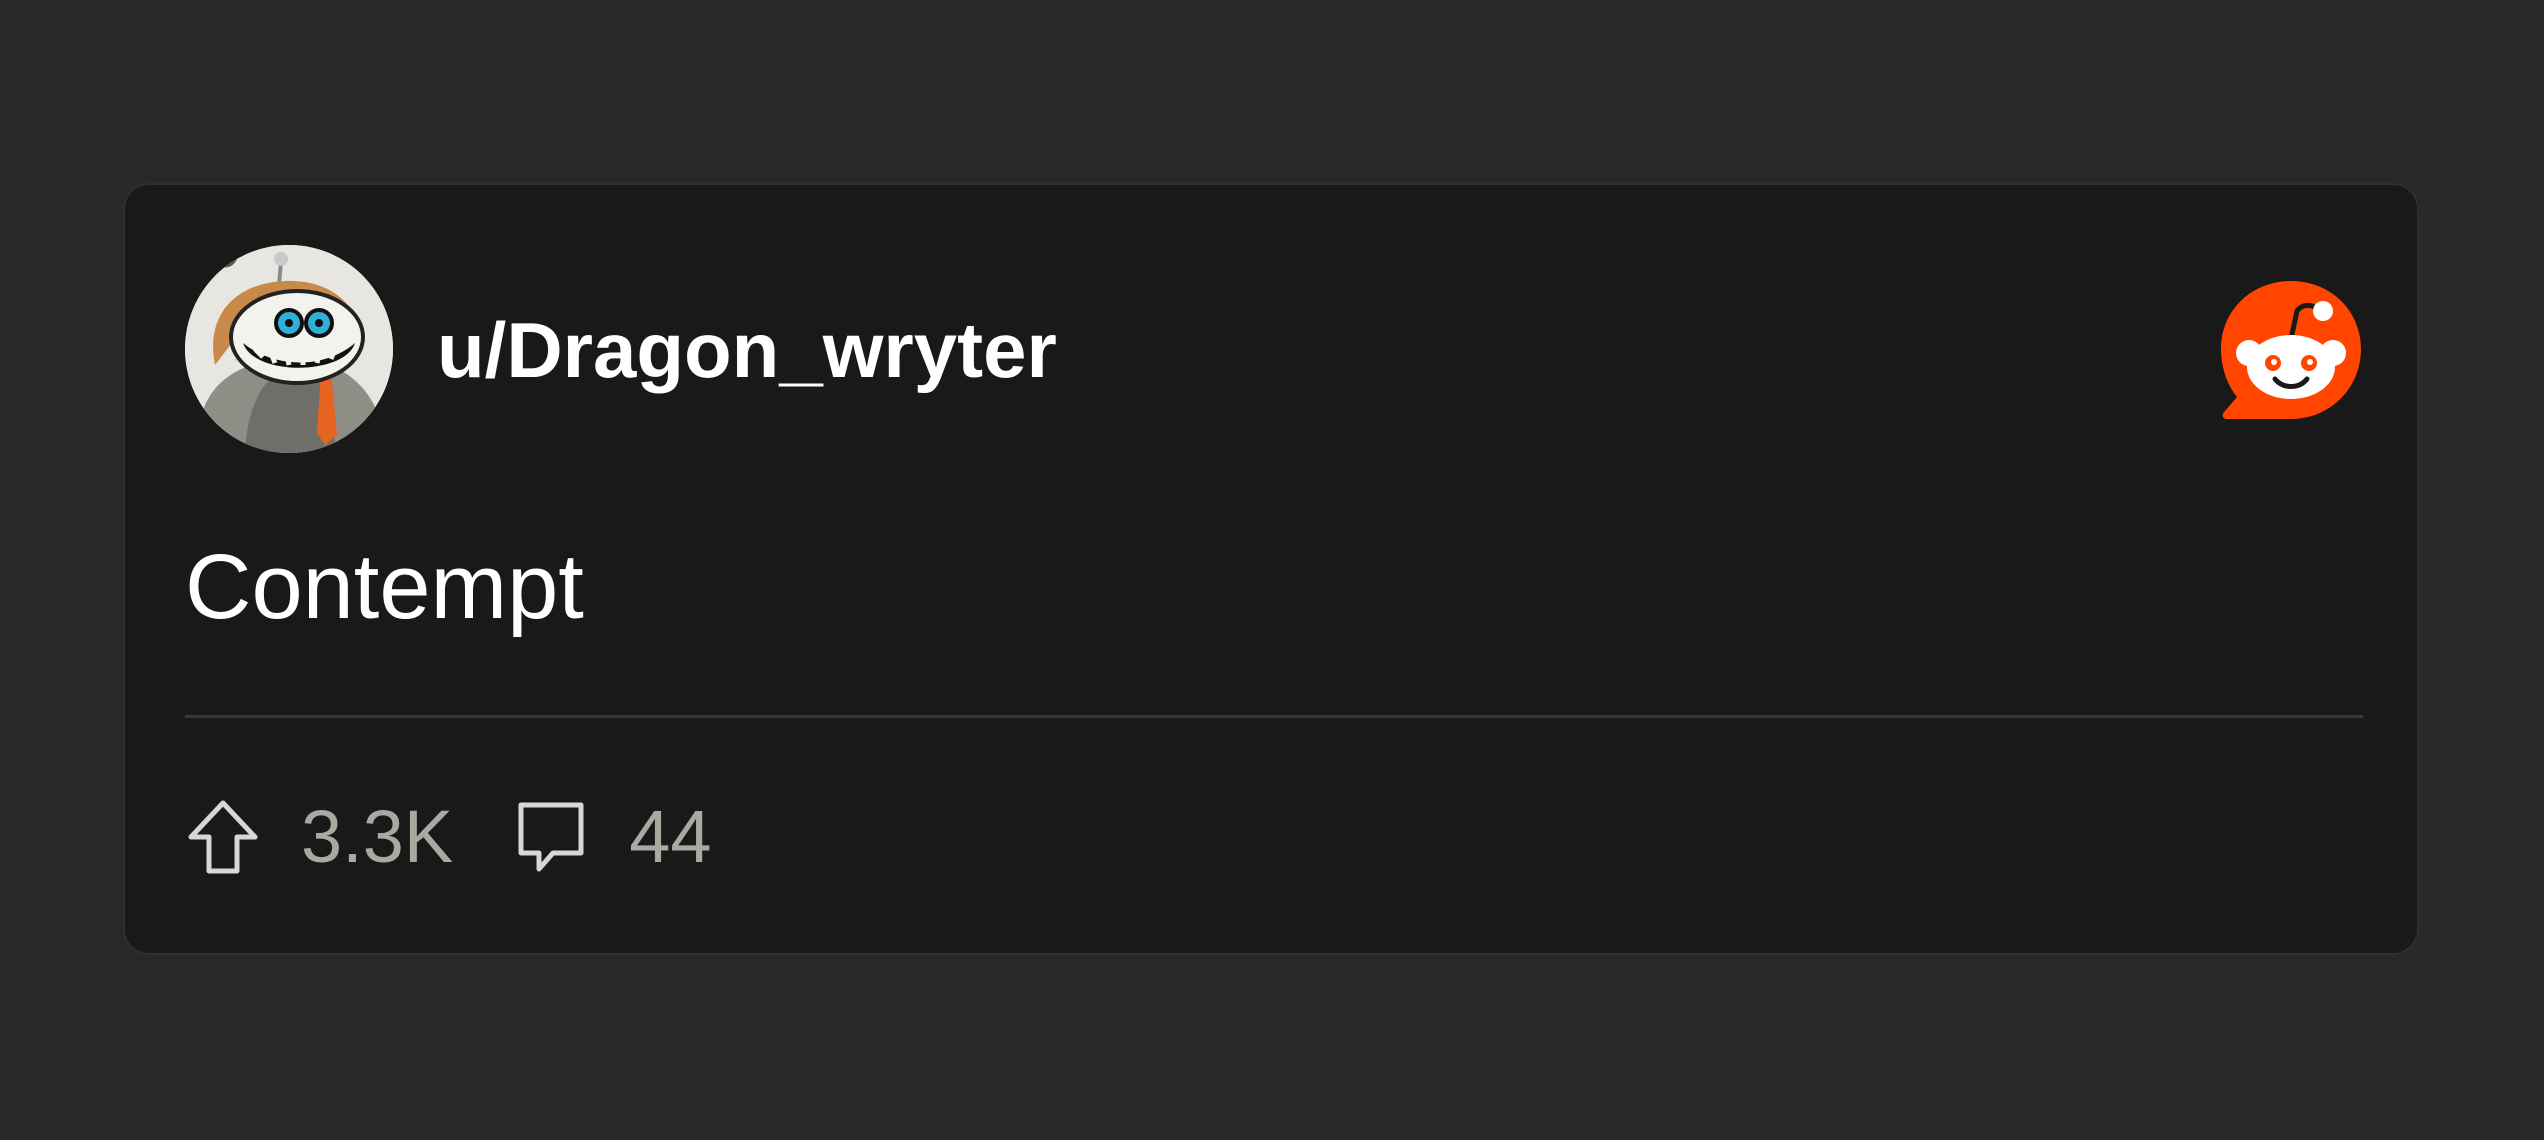 This screenshot has width=2544, height=1140. I want to click on comment-count: 44, so click(670, 836).